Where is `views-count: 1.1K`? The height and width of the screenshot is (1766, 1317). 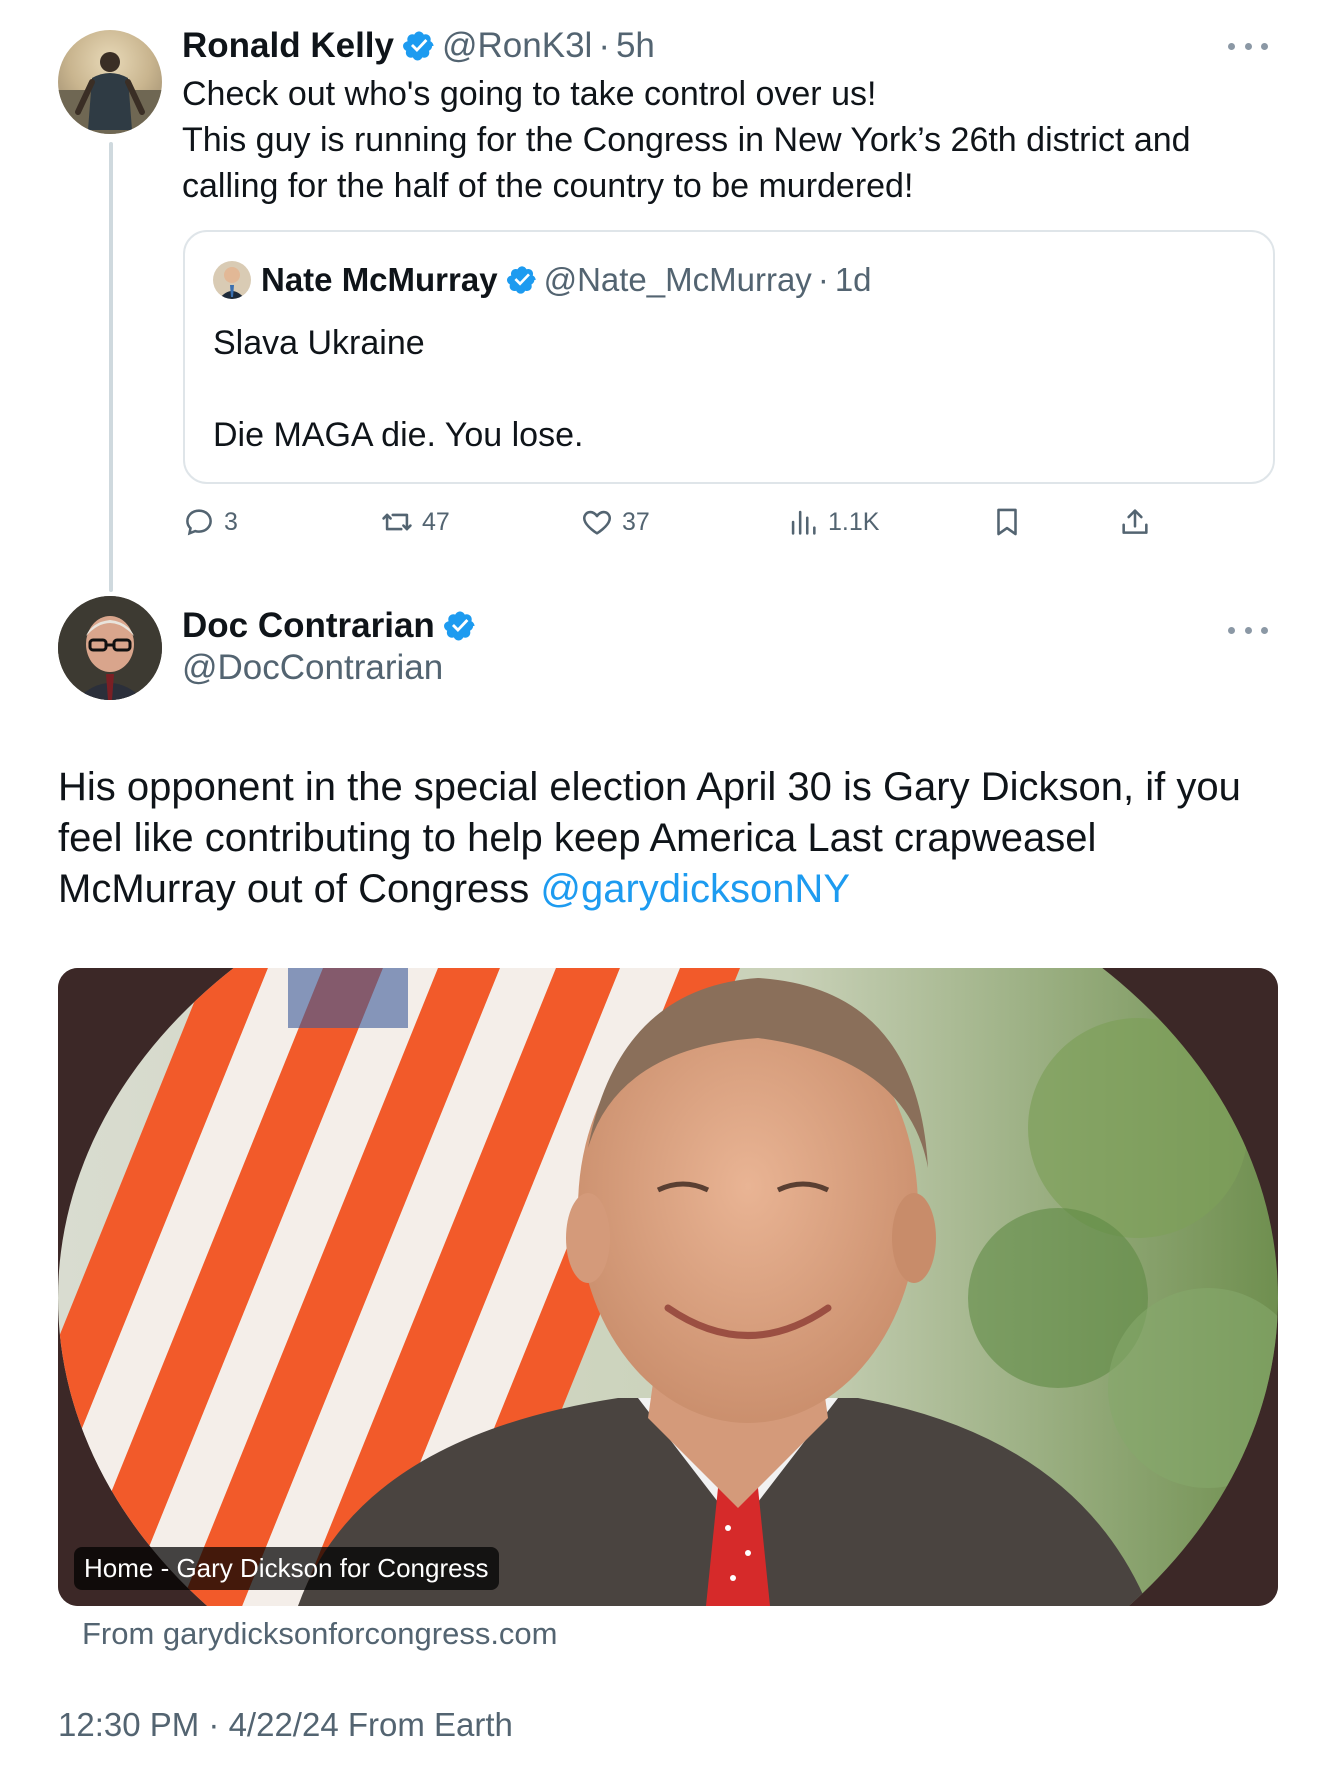 views-count: 1.1K is located at coordinates (854, 521).